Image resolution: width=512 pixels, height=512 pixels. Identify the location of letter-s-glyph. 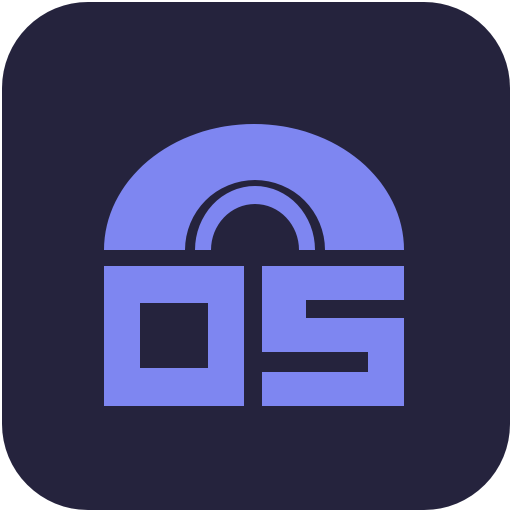
(333, 336).